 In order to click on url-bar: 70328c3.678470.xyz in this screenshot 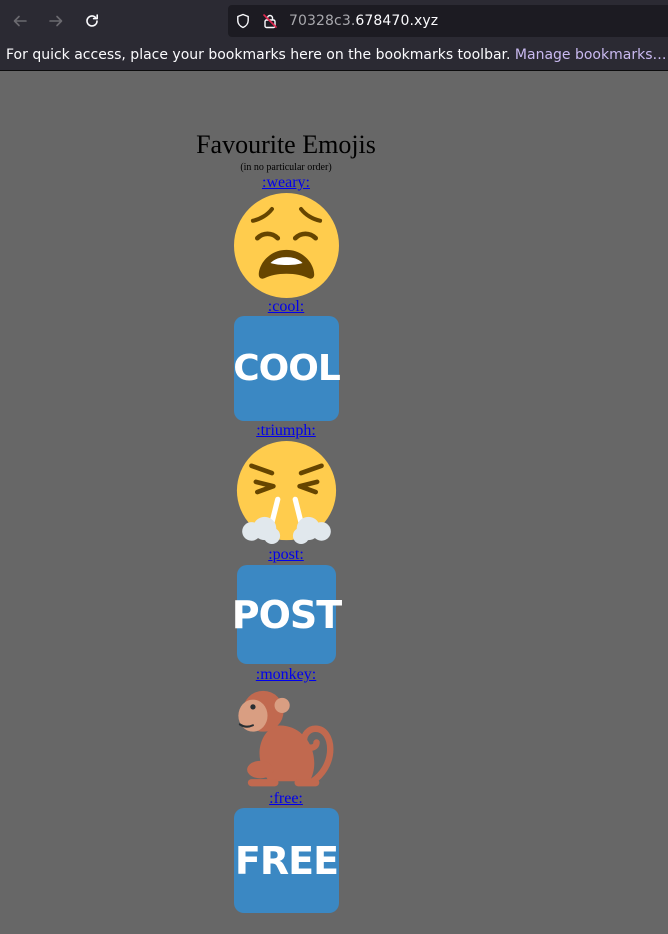, I will do `click(448, 21)`.